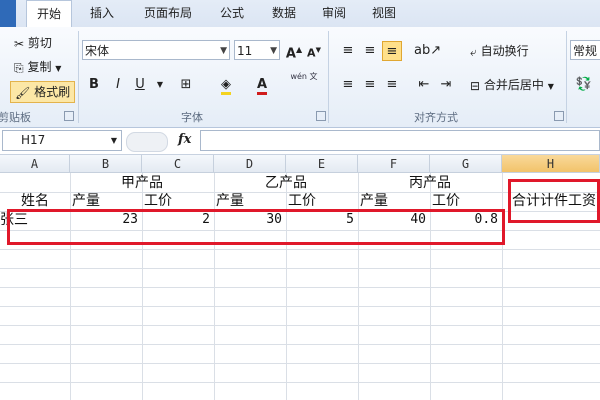 Image resolution: width=600 pixels, height=400 pixels. Describe the element at coordinates (49, 14) in the screenshot. I see `tab-home: 开始` at that location.